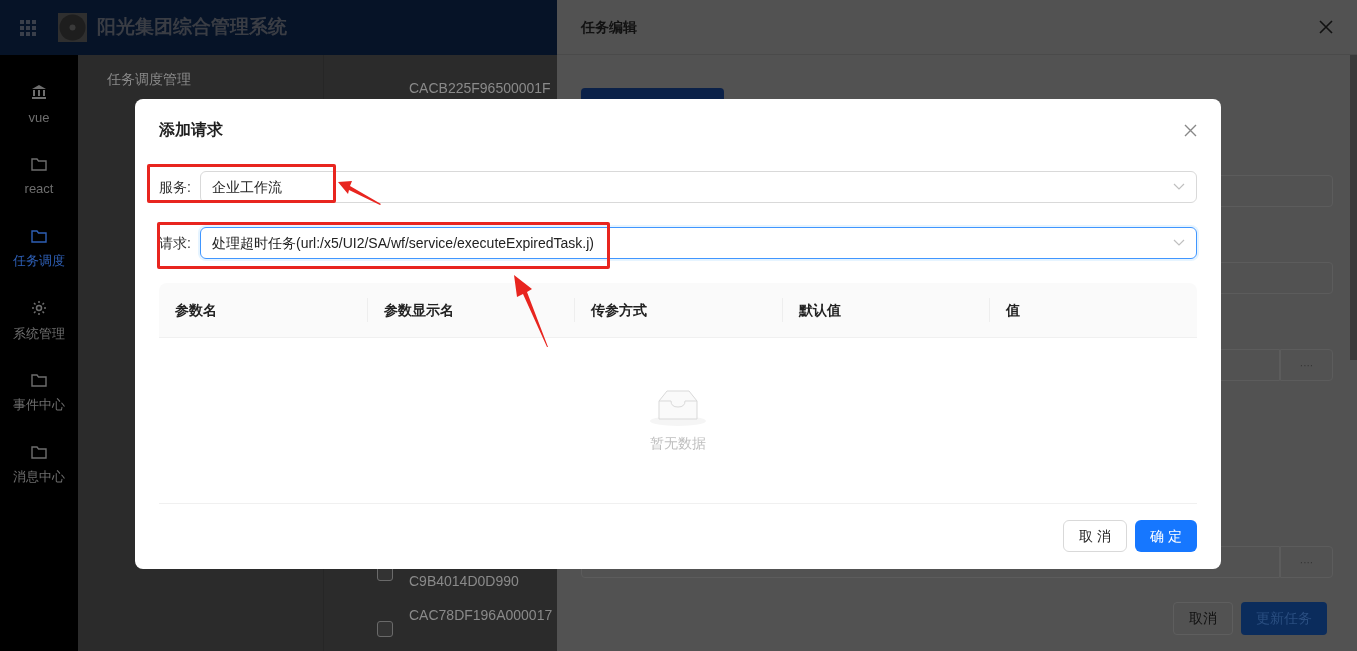 This screenshot has width=1357, height=651. Describe the element at coordinates (385, 629) in the screenshot. I see `checkbox` at that location.